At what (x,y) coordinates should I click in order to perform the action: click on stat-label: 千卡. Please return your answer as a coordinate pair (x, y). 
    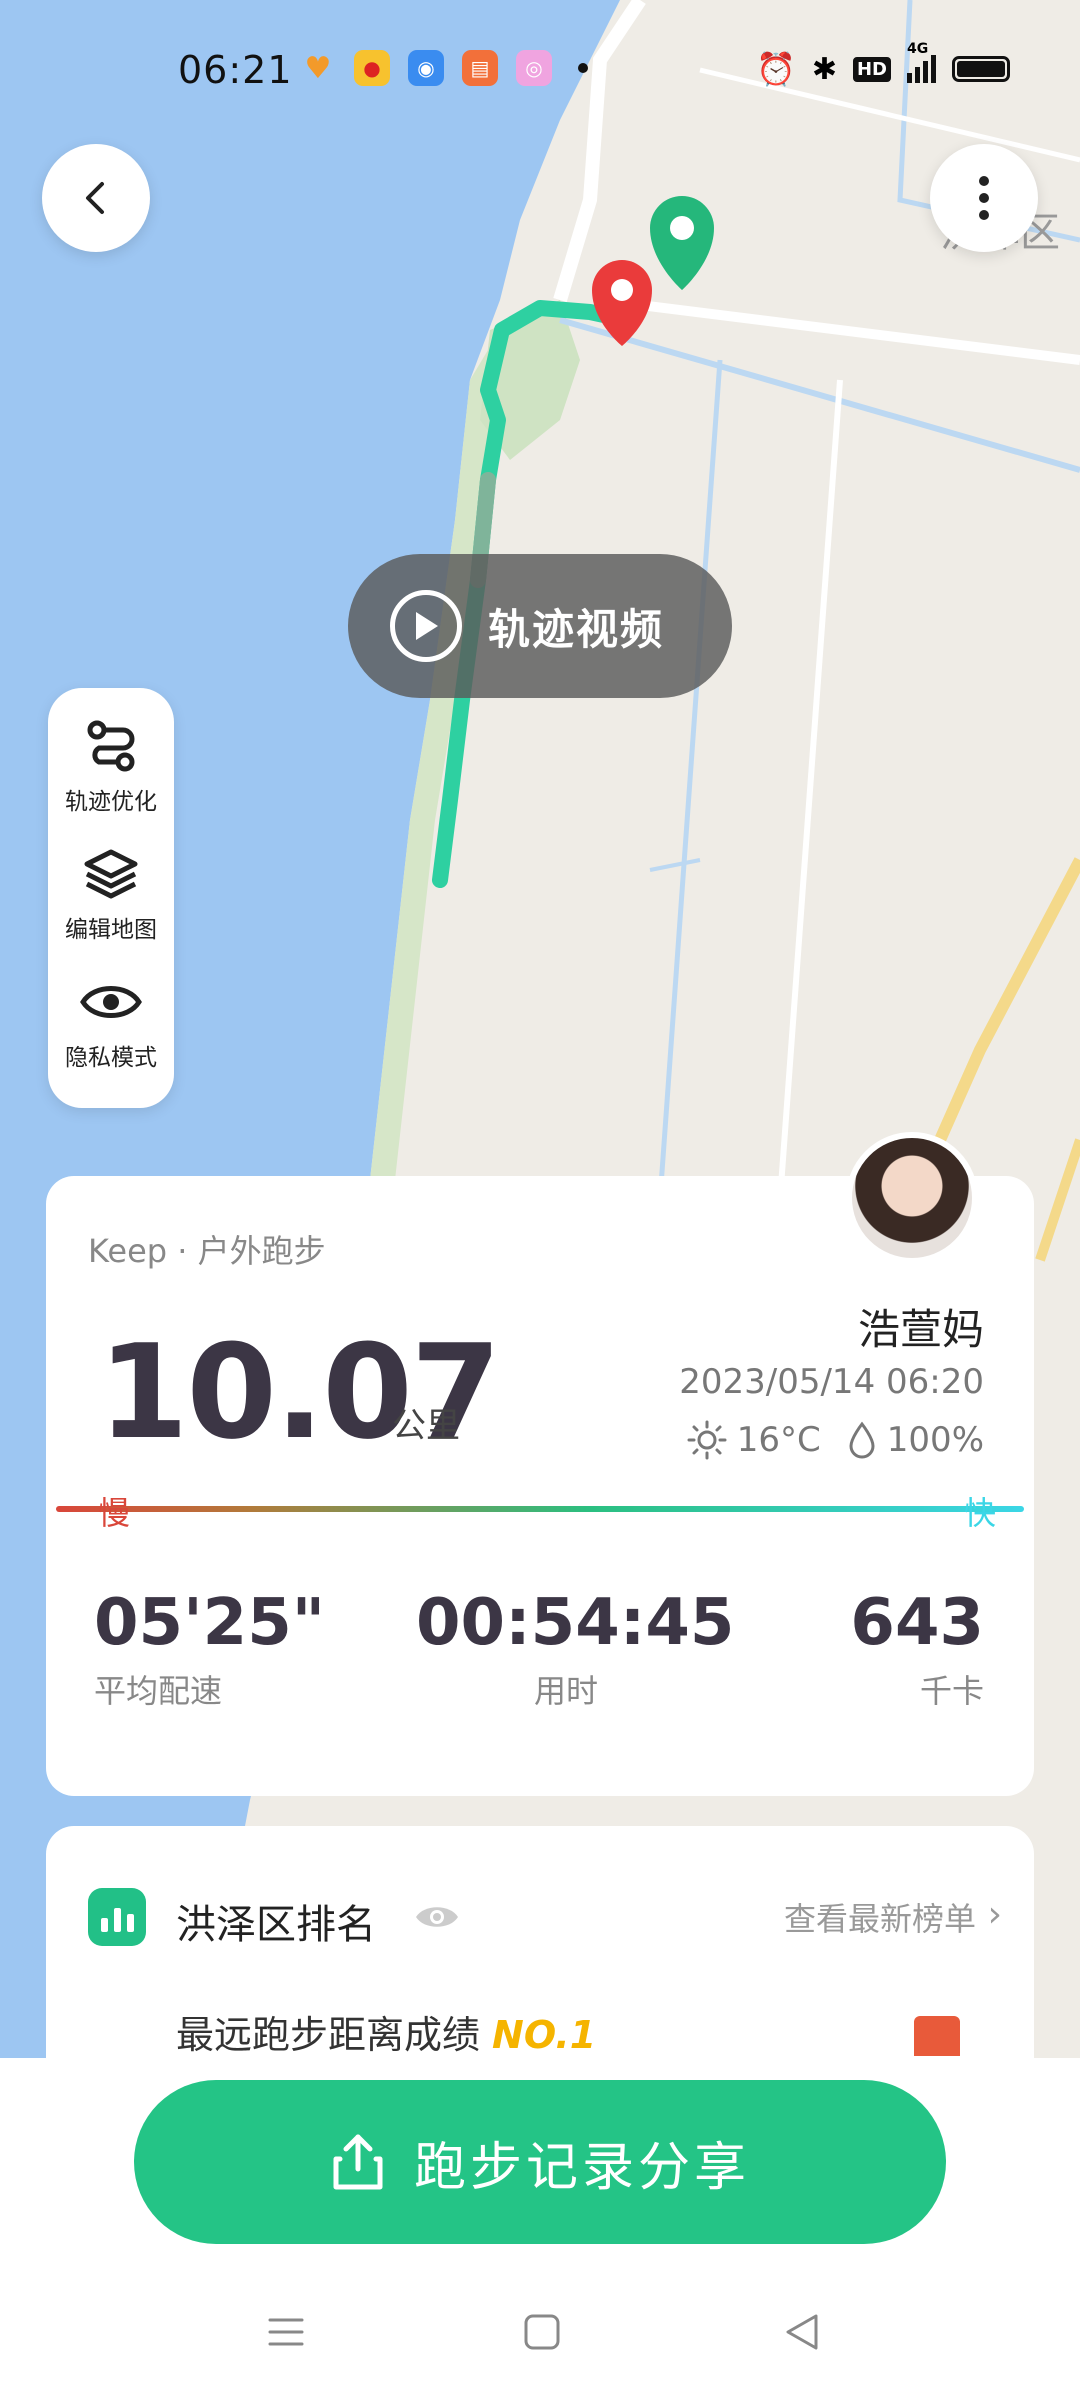
    Looking at the image, I should click on (951, 1691).